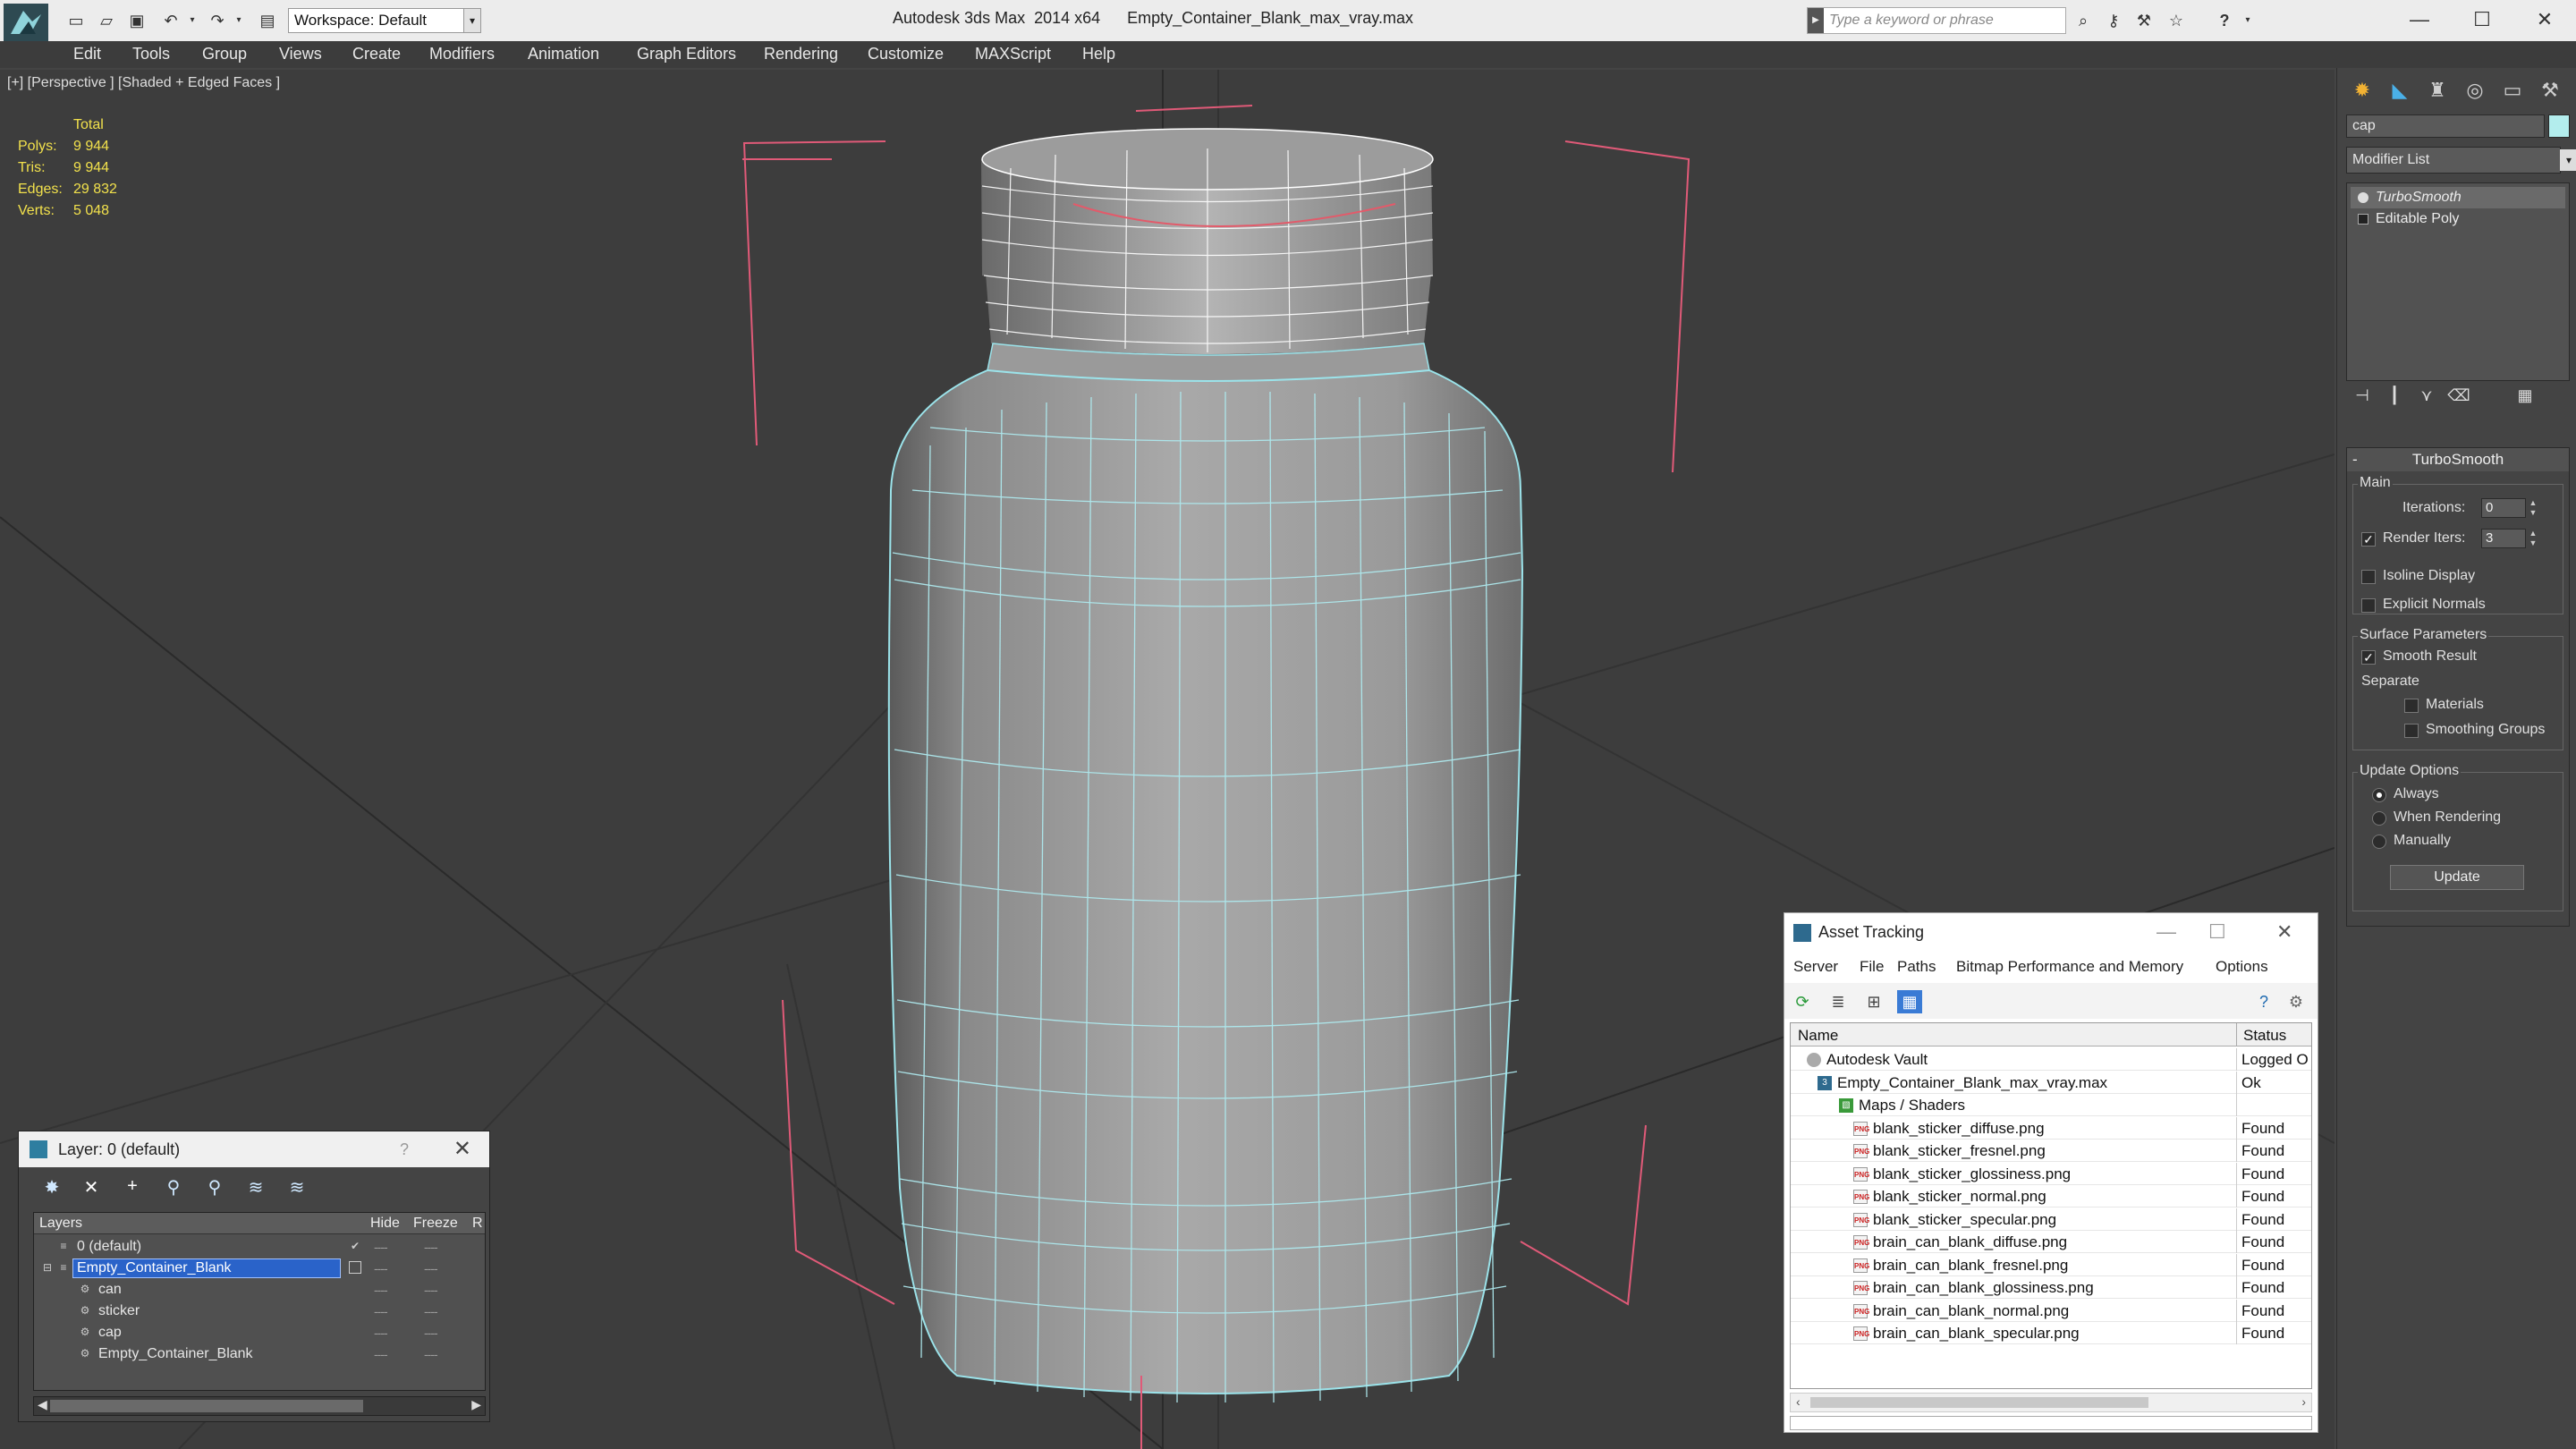  What do you see at coordinates (383, 20) in the screenshot?
I see `workspace-selector: Workspace: Default ▾` at bounding box center [383, 20].